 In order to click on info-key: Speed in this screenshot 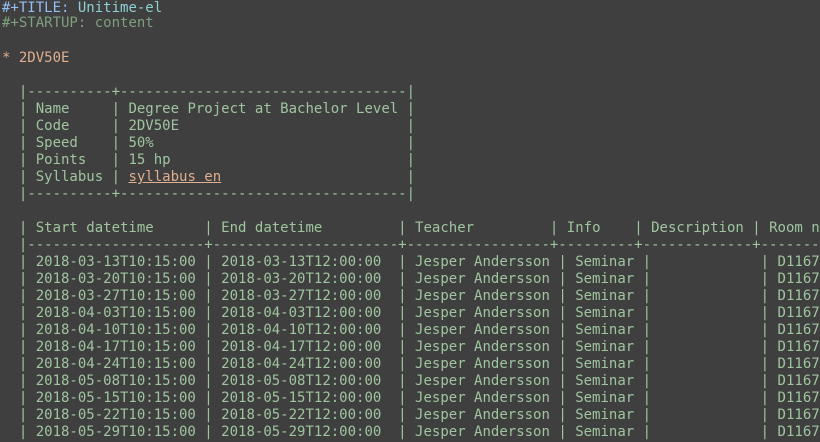, I will do `click(69, 143)`.